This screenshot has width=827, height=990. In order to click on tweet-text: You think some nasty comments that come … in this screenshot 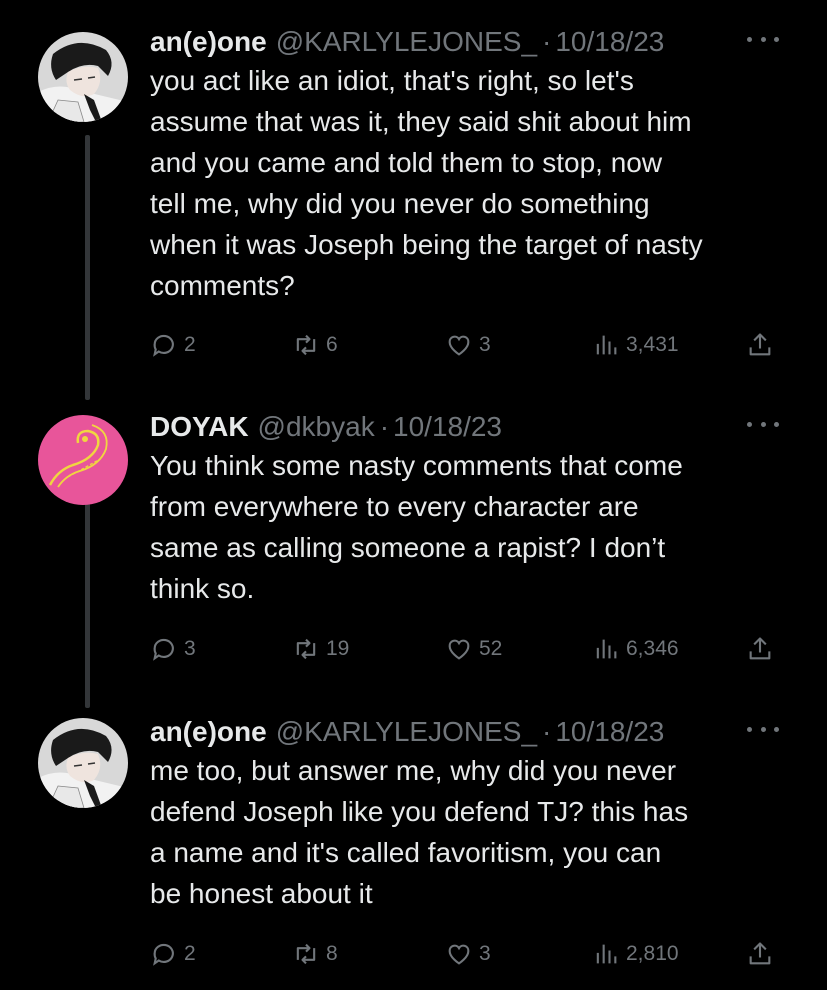, I will do `click(416, 527)`.